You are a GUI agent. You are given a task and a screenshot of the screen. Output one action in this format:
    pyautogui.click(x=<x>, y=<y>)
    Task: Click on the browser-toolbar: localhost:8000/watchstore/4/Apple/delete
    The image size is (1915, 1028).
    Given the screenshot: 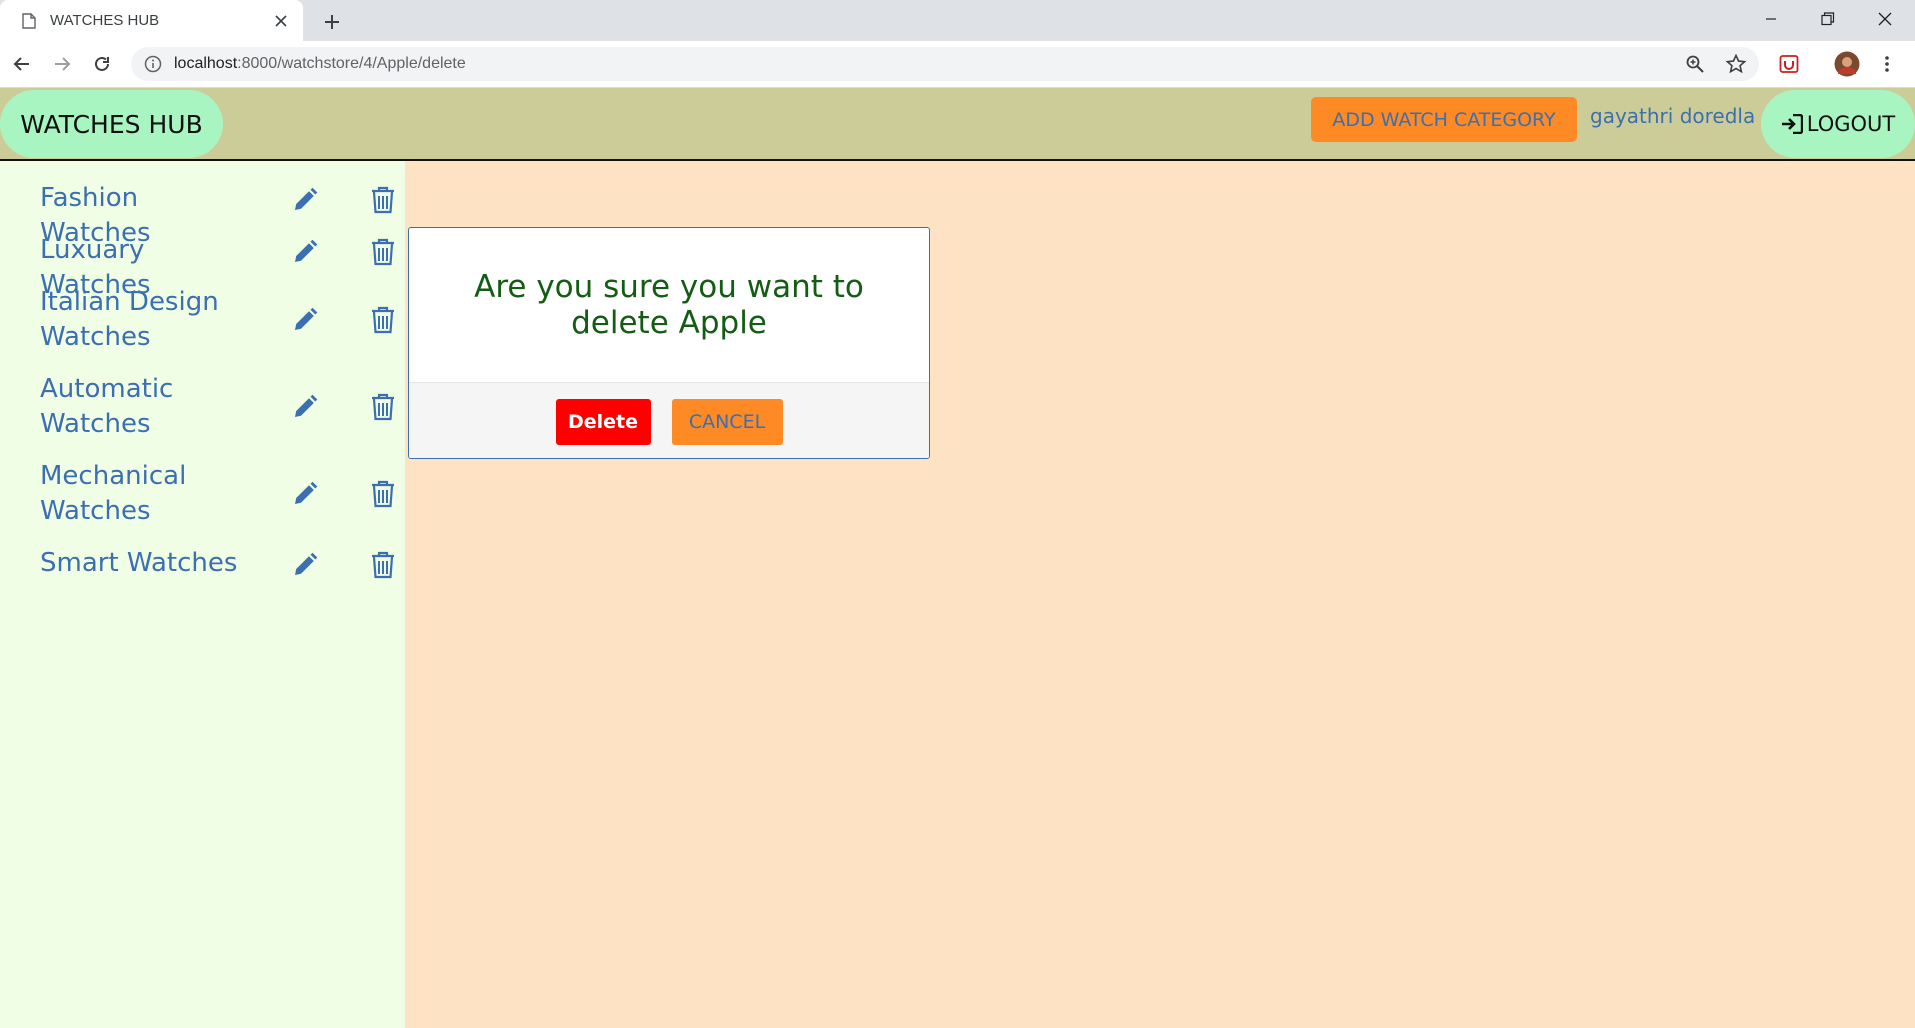 What is the action you would take?
    pyautogui.click(x=957, y=64)
    